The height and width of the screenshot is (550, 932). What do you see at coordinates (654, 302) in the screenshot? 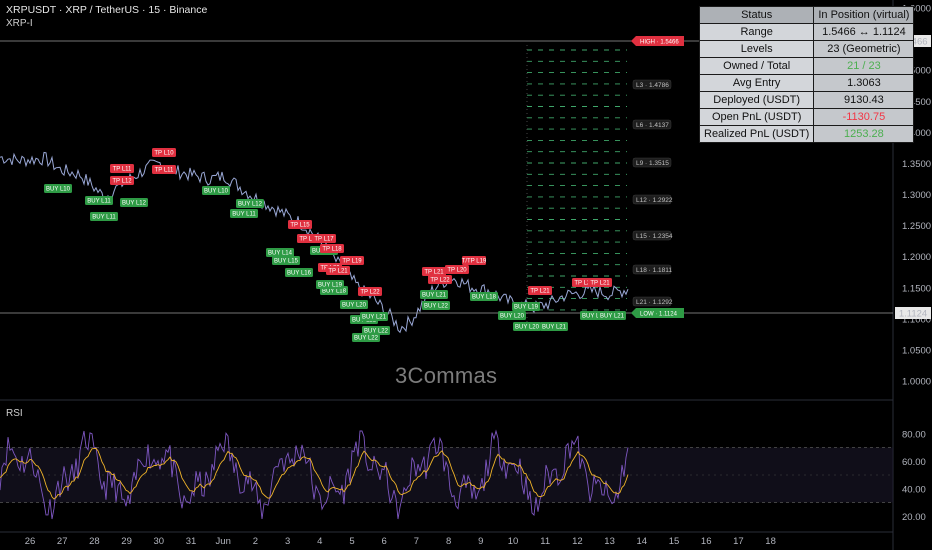
I see `grid-level-label-text: L21 · 1.1292` at bounding box center [654, 302].